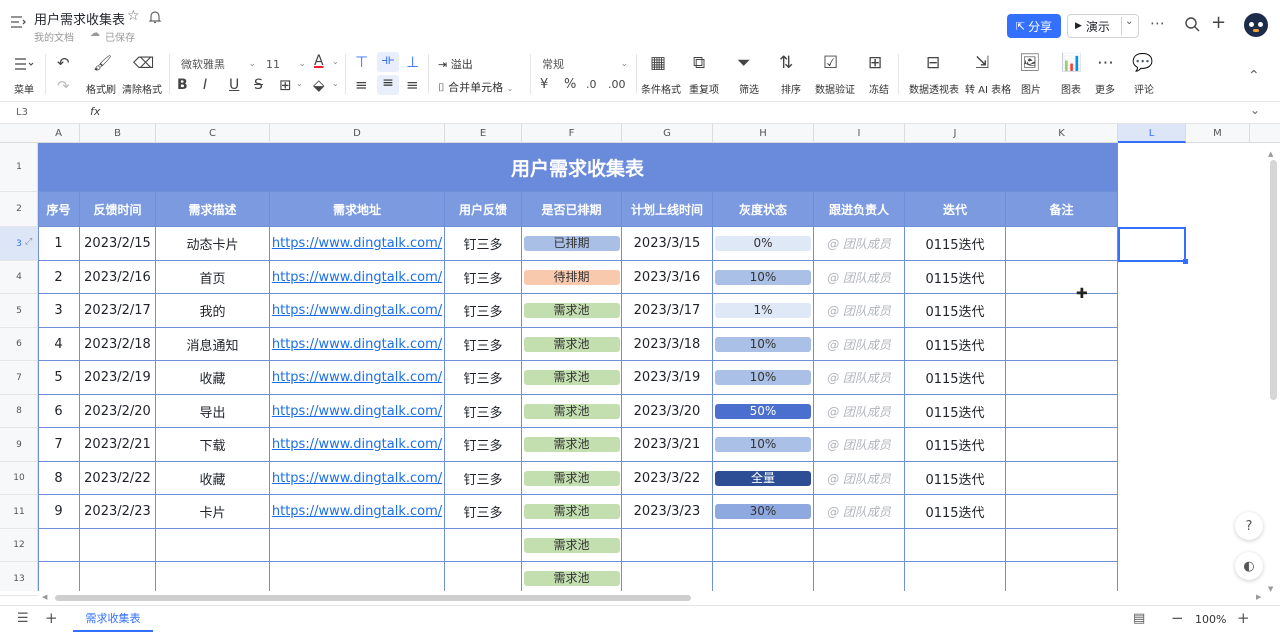 This screenshot has height=632, width=1280. What do you see at coordinates (213, 411) in the screenshot?
I see `requirement-desc-cell: 导出` at bounding box center [213, 411].